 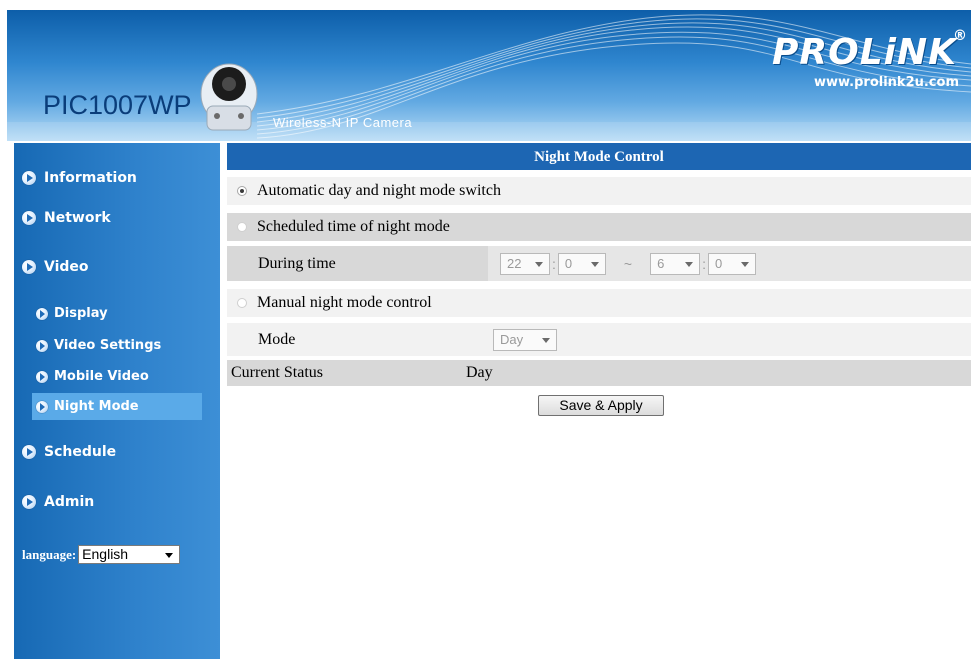 What do you see at coordinates (599, 156) in the screenshot?
I see `page-title: Night Mode Control` at bounding box center [599, 156].